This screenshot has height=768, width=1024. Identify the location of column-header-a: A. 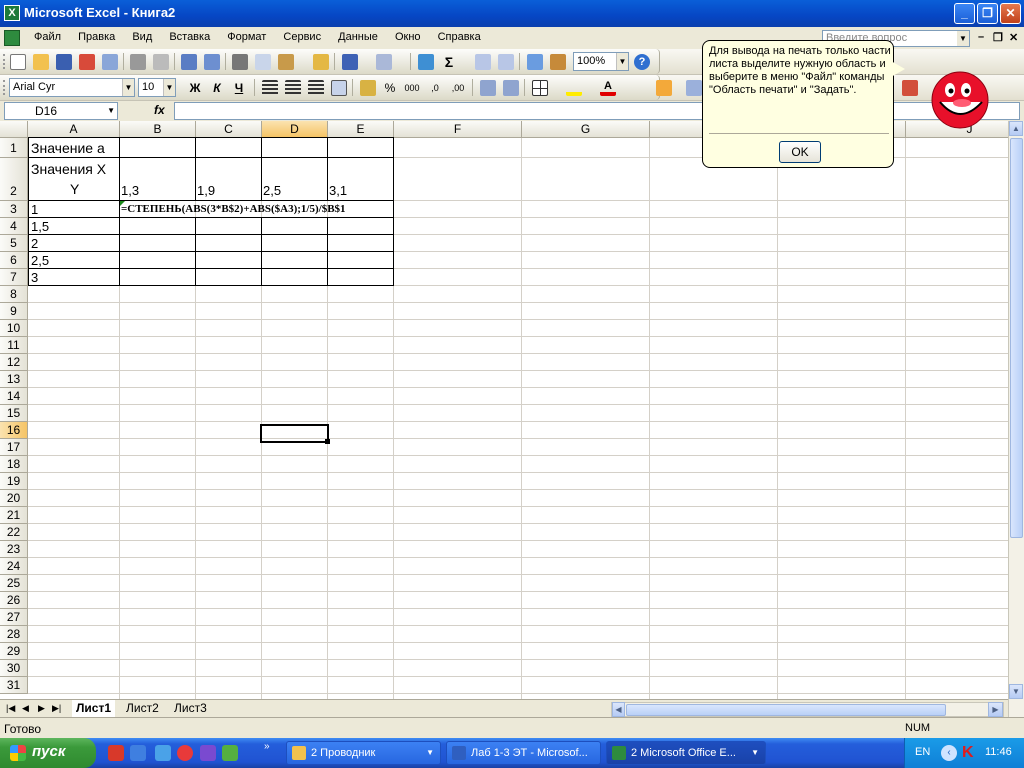
(74, 129).